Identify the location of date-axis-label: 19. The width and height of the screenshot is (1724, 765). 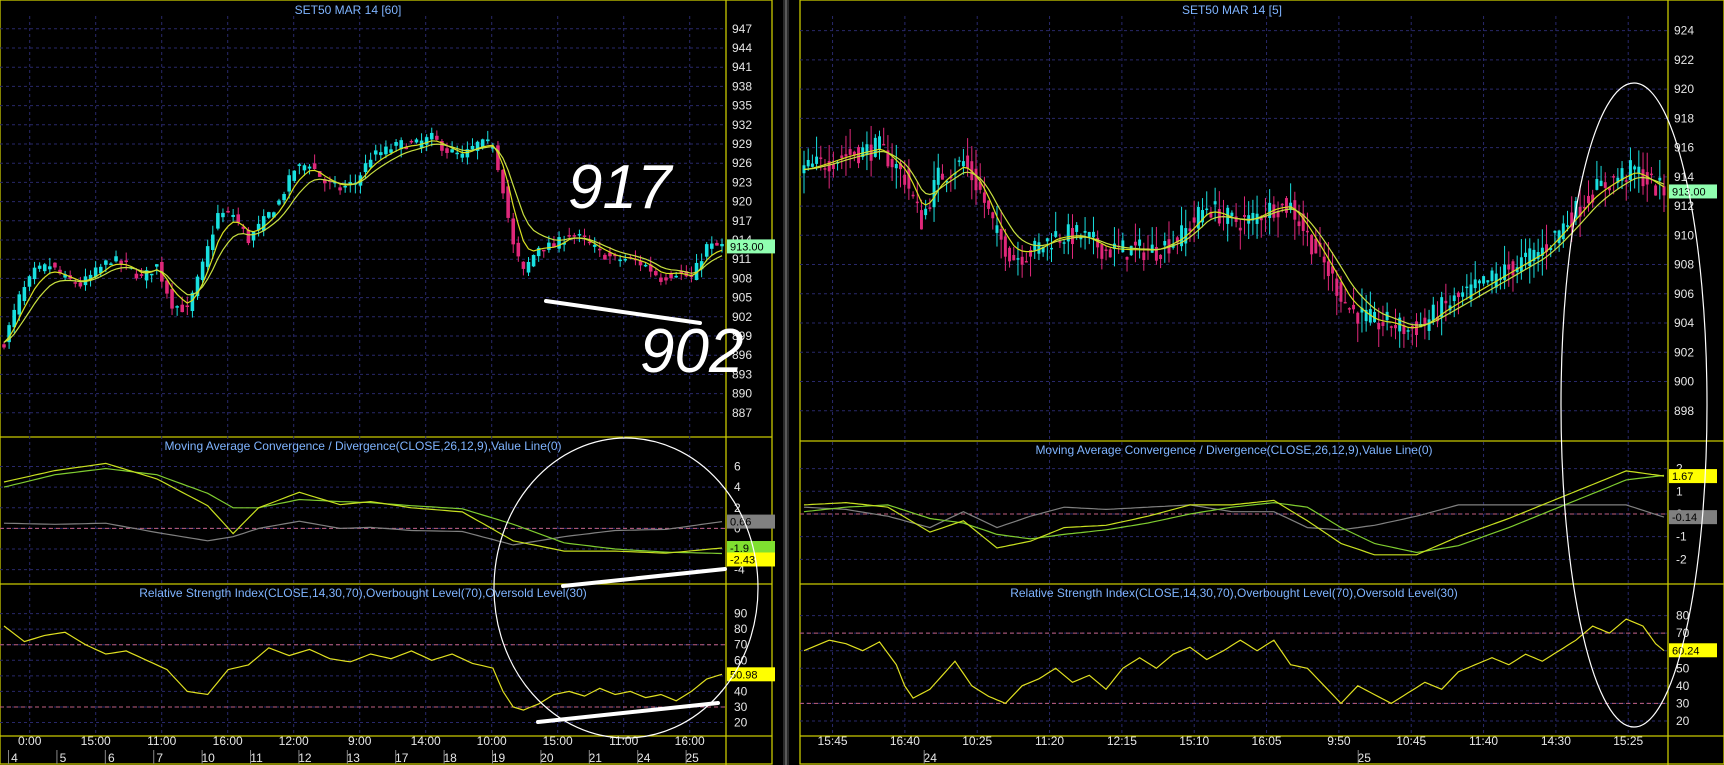
(499, 758).